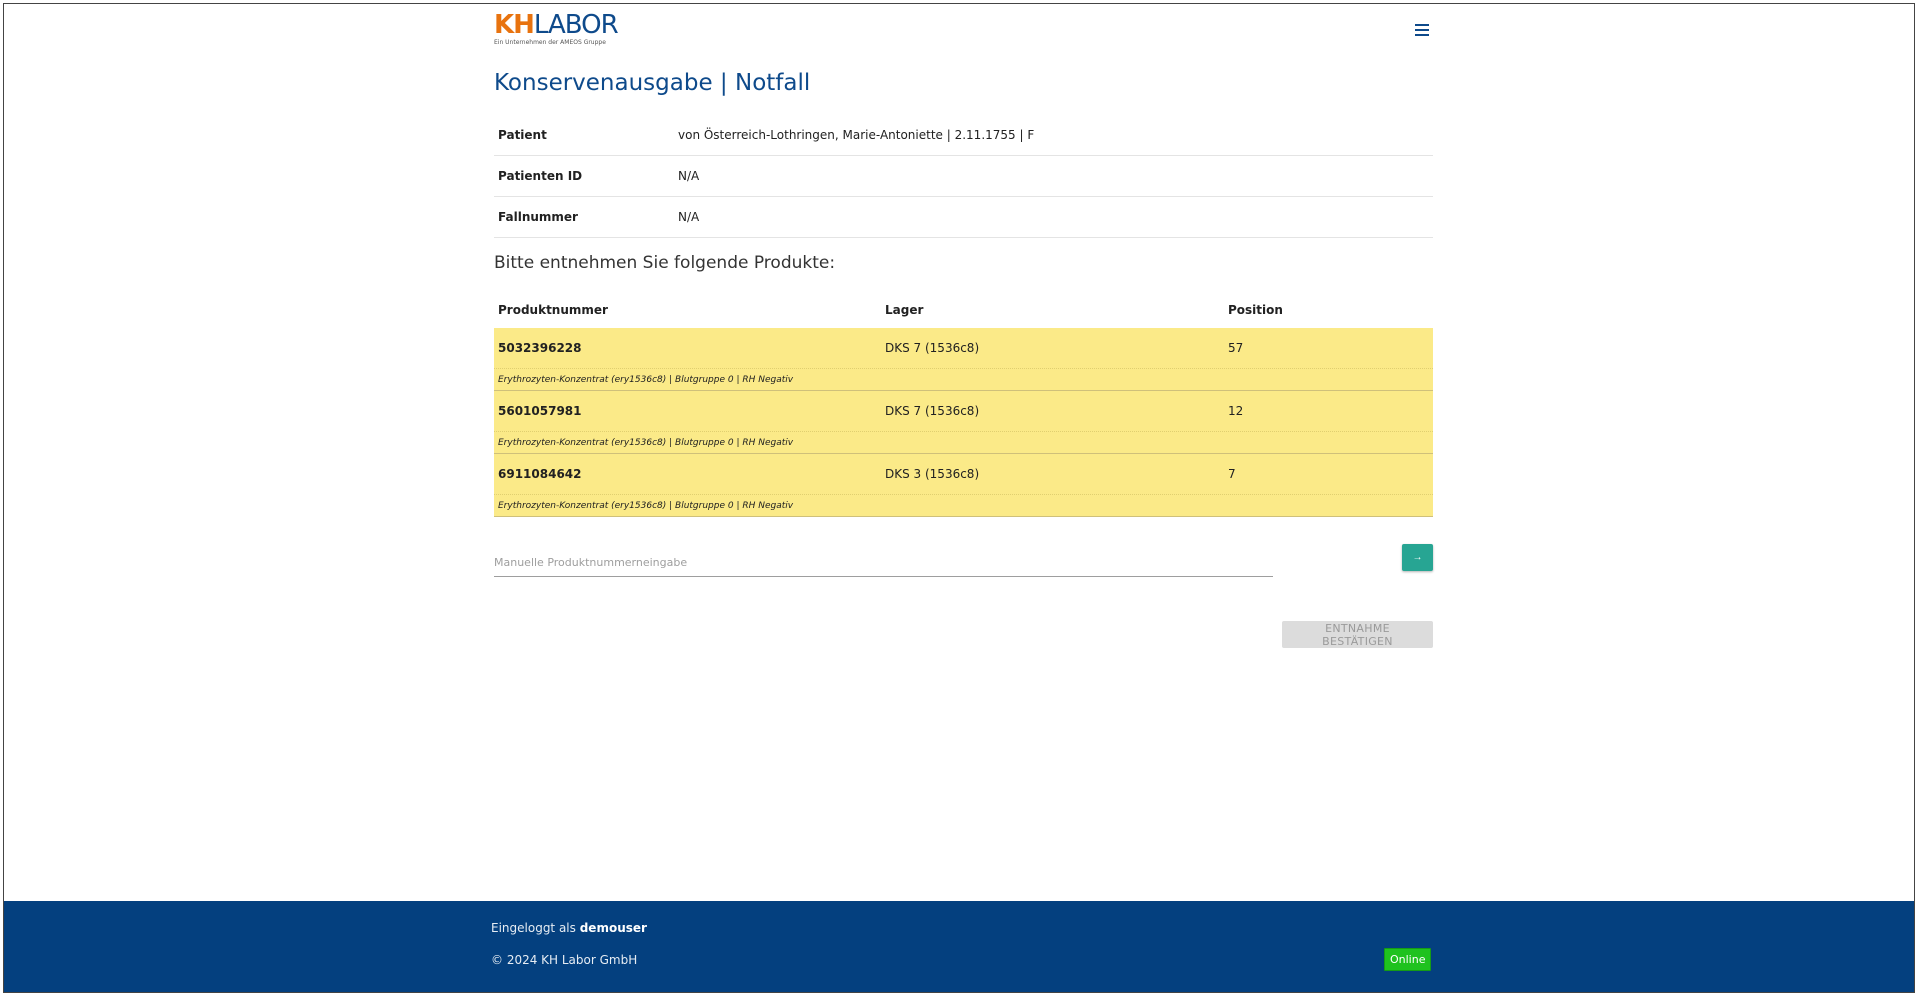 Image resolution: width=1920 pixels, height=998 pixels. Describe the element at coordinates (533, 928) in the screenshot. I see `login-prefix: Eingeloggt als` at that location.